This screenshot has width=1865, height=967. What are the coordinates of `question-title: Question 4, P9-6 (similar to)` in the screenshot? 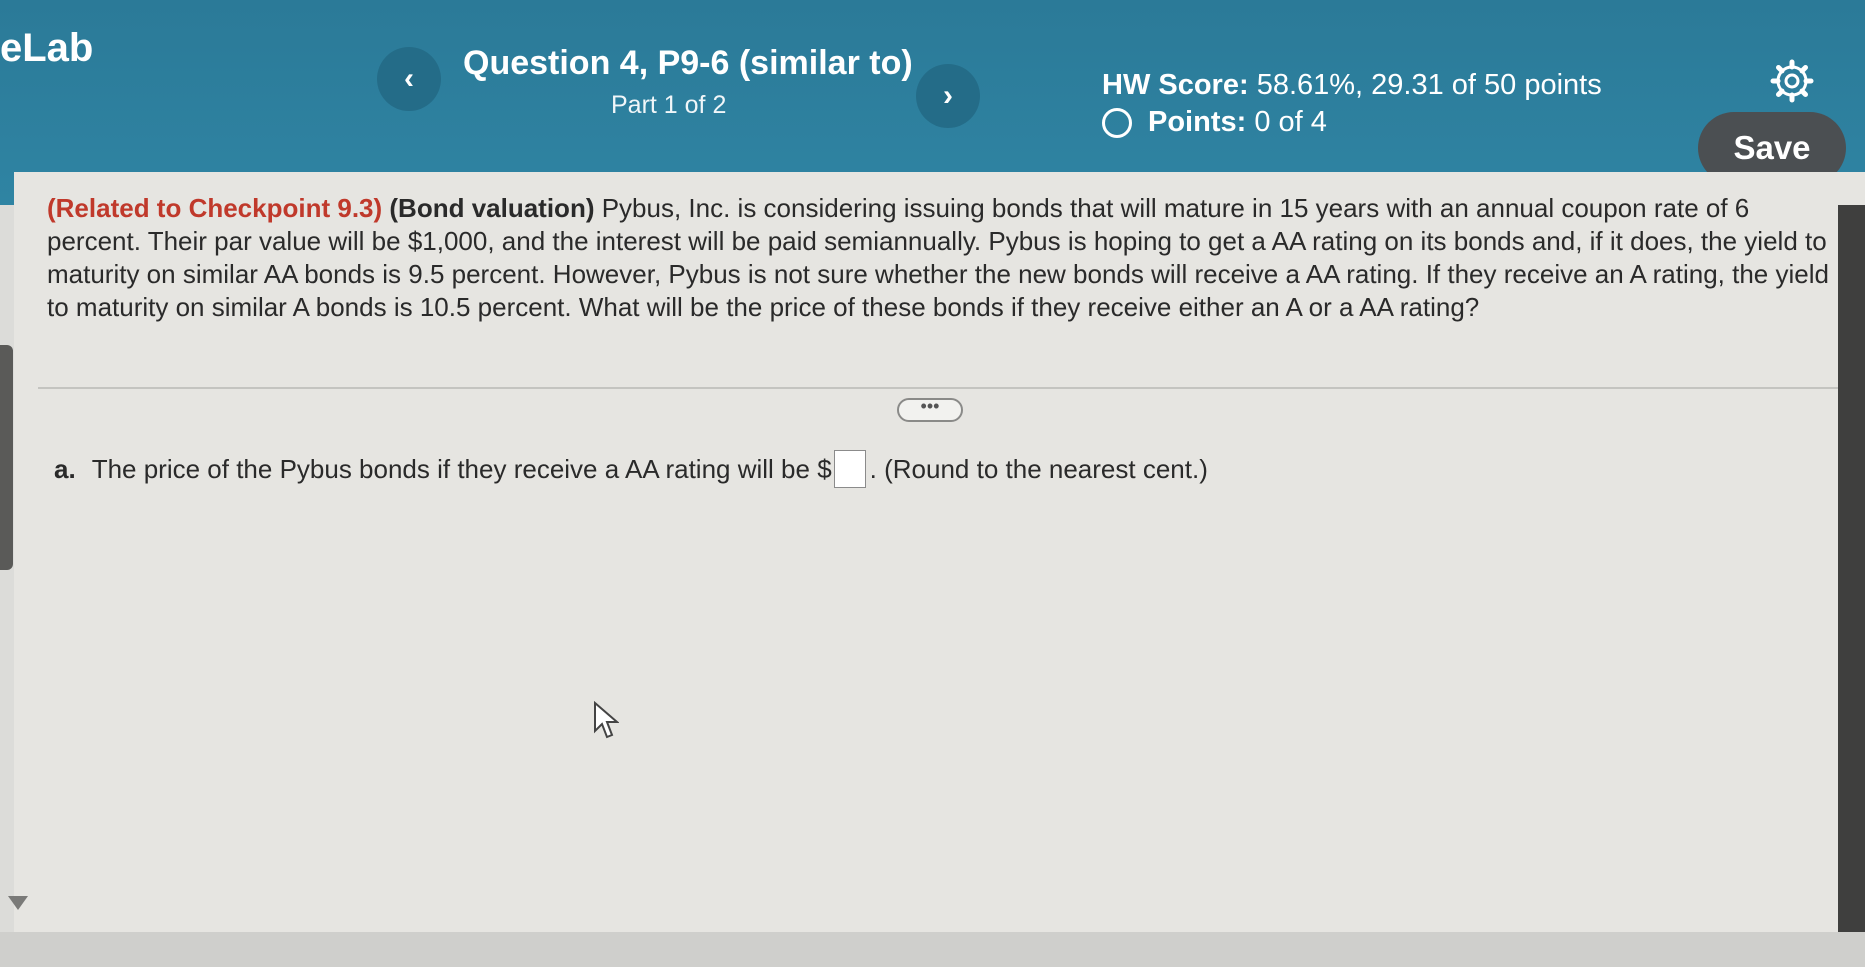 It's located at (688, 63).